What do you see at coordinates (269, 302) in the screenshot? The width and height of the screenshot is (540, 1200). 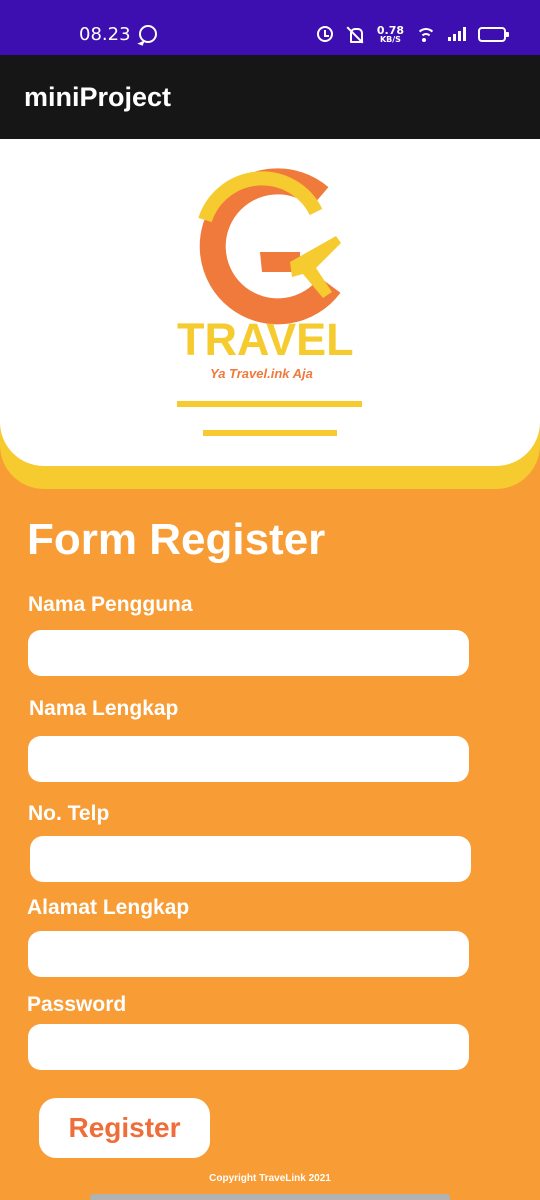 I see `travel-logo: TRAVEL Ya Travel.ink Aja` at bounding box center [269, 302].